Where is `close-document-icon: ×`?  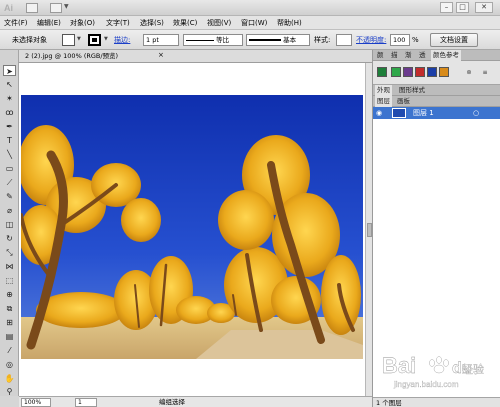 close-document-icon: × is located at coordinates (161, 55).